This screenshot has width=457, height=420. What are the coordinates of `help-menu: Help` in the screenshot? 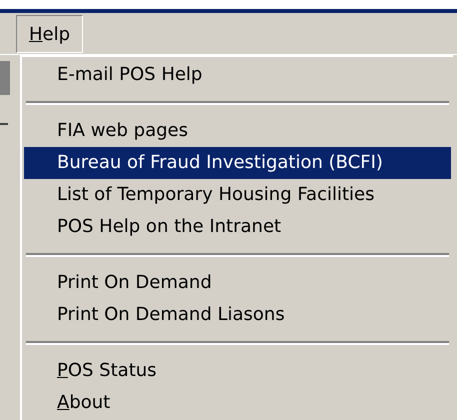 It's located at (50, 34).